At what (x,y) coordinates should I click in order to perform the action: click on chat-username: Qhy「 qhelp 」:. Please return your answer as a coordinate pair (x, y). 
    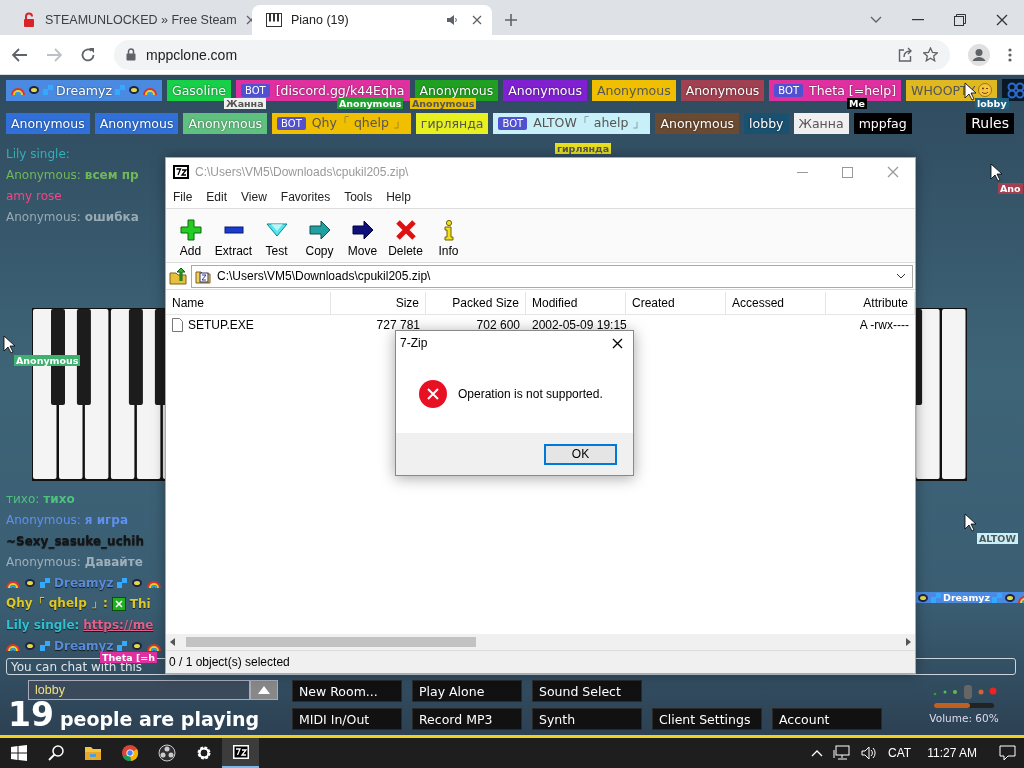
    Looking at the image, I should click on (57, 603).